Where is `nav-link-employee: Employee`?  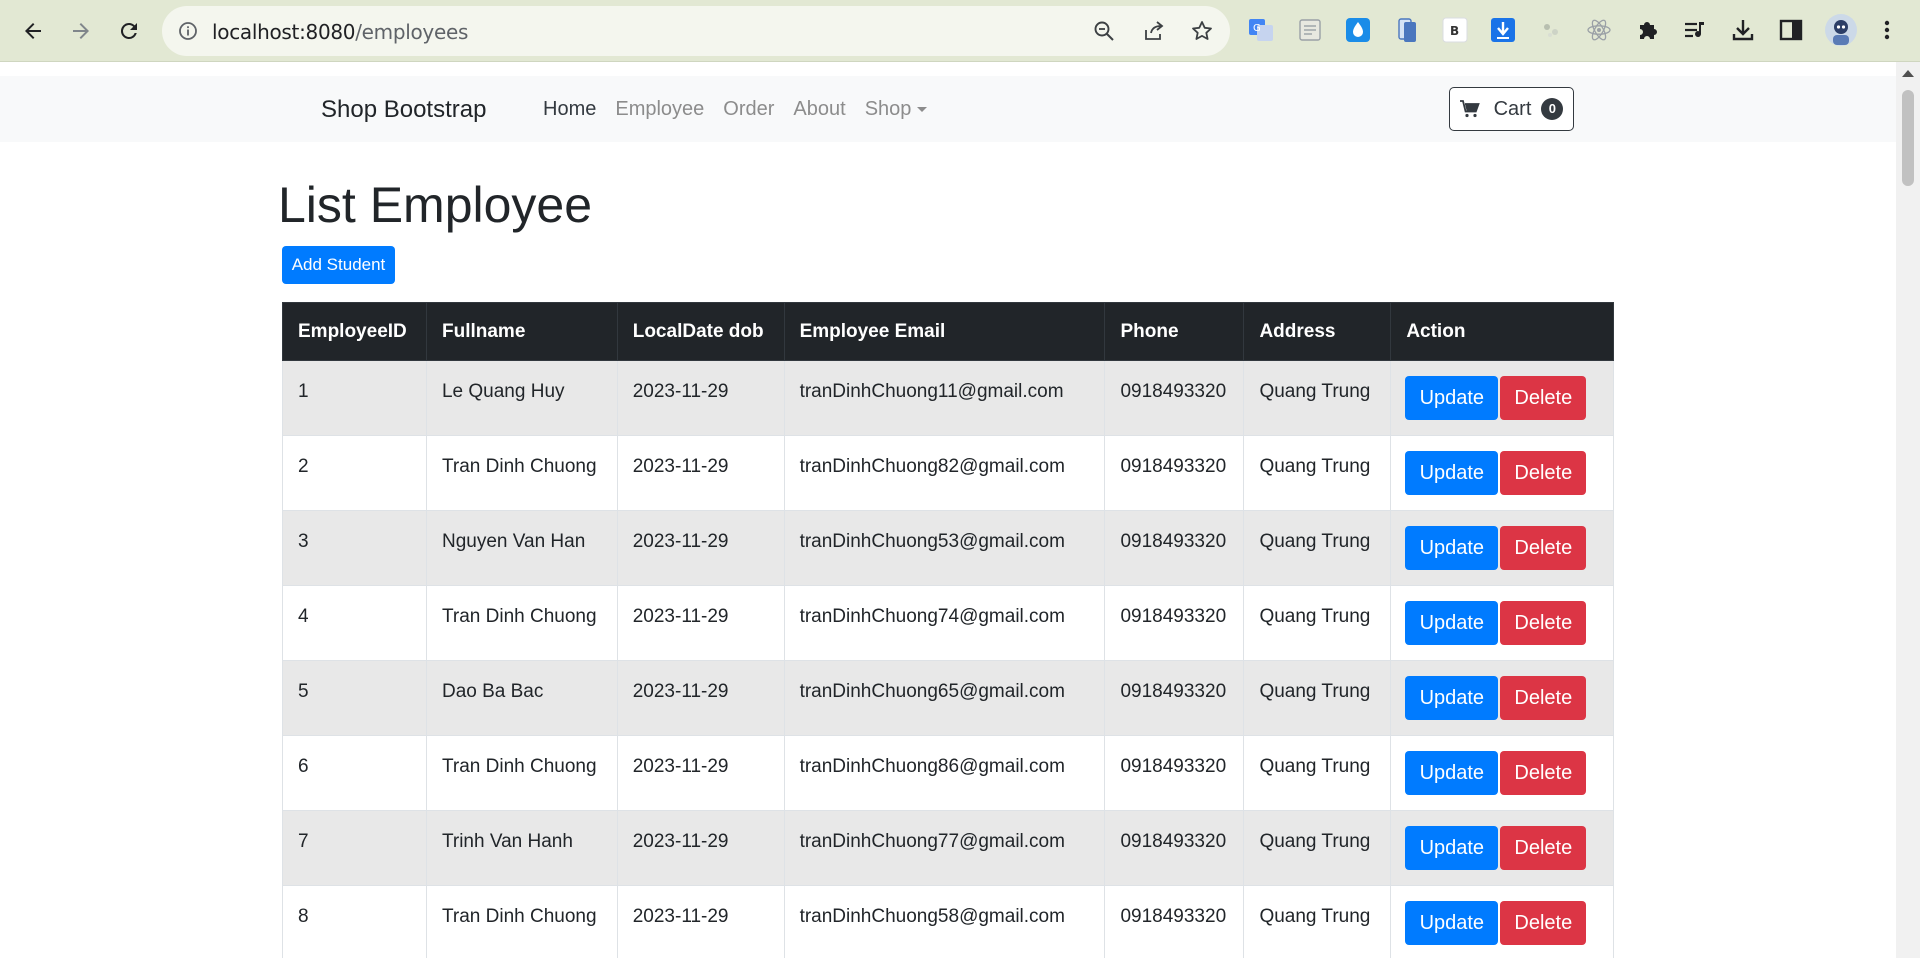 nav-link-employee: Employee is located at coordinates (659, 109).